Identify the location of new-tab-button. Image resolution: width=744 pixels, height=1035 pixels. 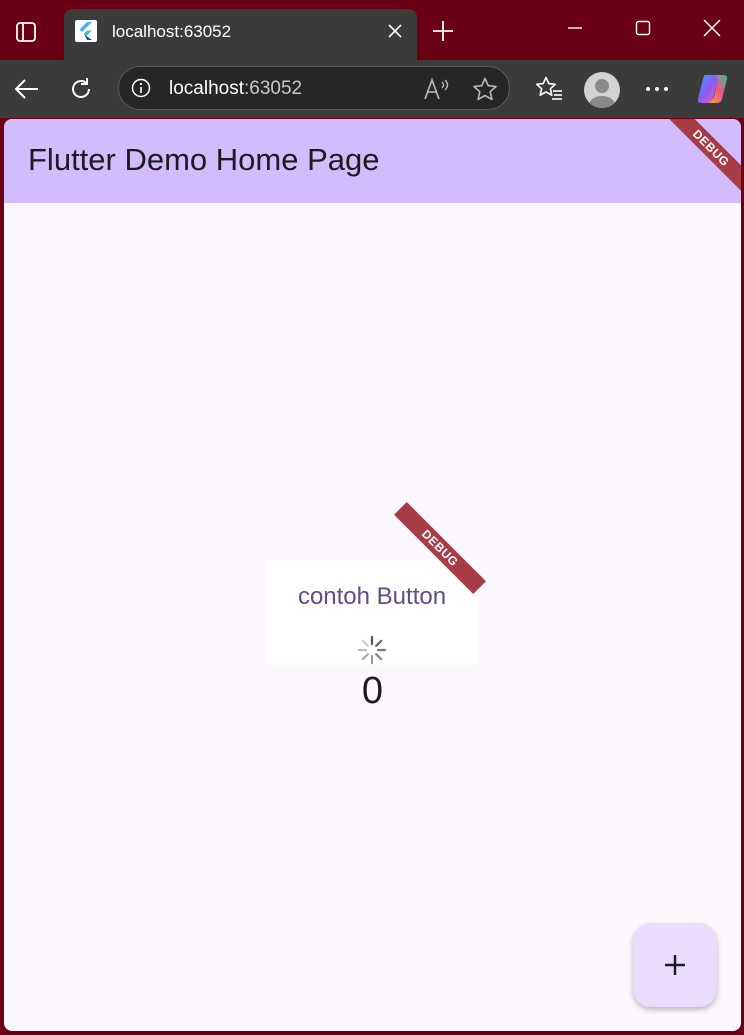
(443, 31).